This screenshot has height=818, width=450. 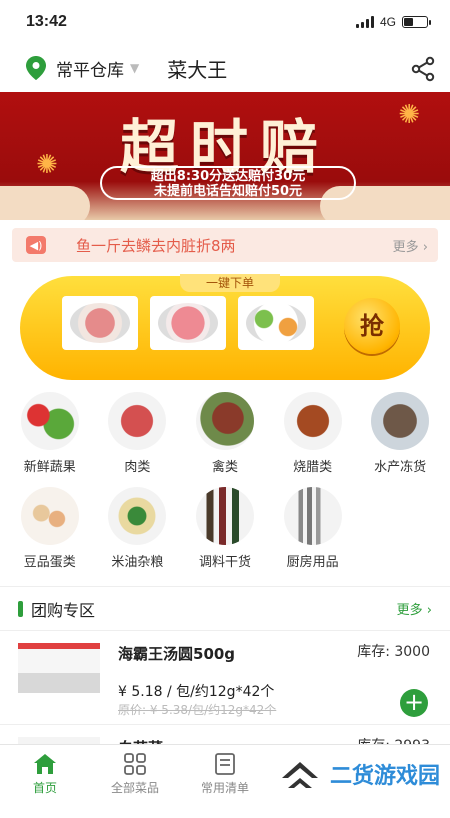 What do you see at coordinates (20, 608) in the screenshot?
I see `section-marker` at bounding box center [20, 608].